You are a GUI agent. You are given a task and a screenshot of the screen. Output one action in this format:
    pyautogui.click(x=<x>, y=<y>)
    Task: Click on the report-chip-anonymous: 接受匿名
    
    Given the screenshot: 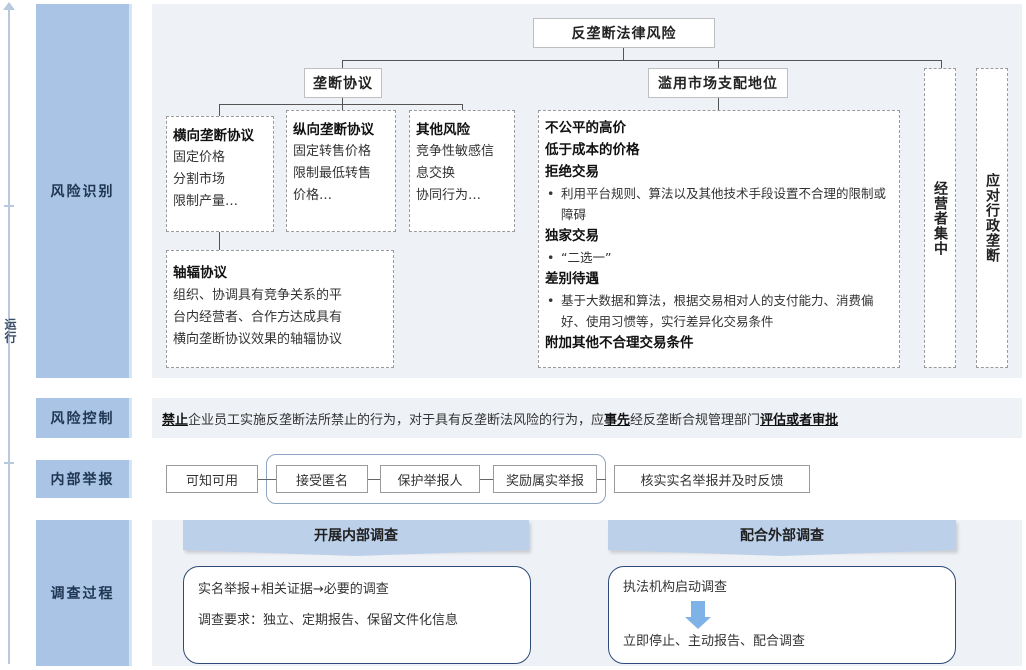 What is the action you would take?
    pyautogui.click(x=322, y=479)
    